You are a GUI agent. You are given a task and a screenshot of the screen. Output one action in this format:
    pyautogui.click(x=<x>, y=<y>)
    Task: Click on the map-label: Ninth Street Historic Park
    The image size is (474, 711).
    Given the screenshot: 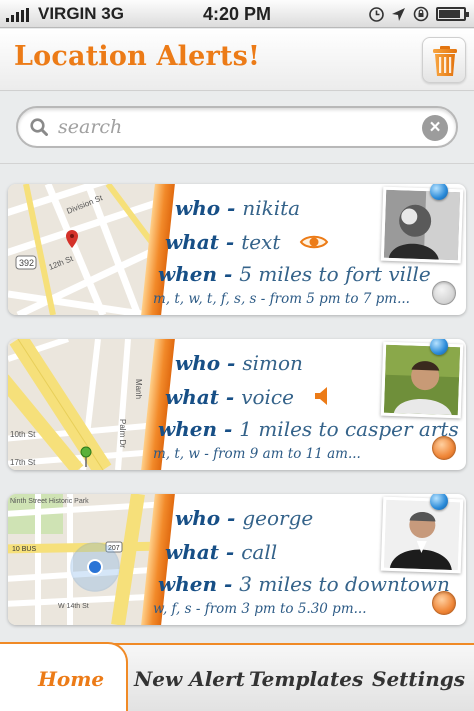 What is the action you would take?
    pyautogui.click(x=49, y=501)
    